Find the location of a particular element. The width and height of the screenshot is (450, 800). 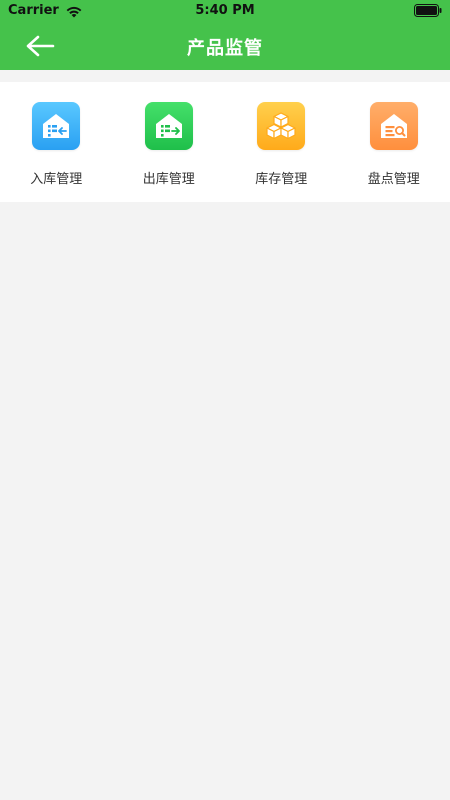

menu-item-stocktake: 盘点管理 is located at coordinates (394, 142).